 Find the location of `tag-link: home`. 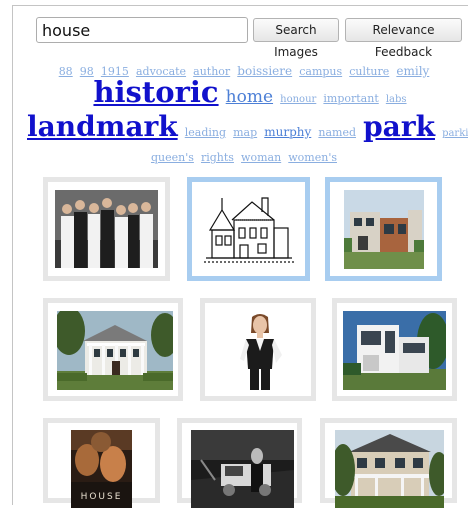

tag-link: home is located at coordinates (249, 97).